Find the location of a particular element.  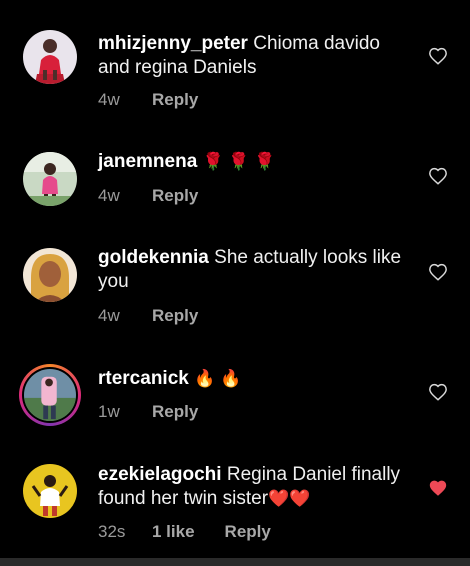

comment-emoji: 🔥 🔥 is located at coordinates (218, 378).